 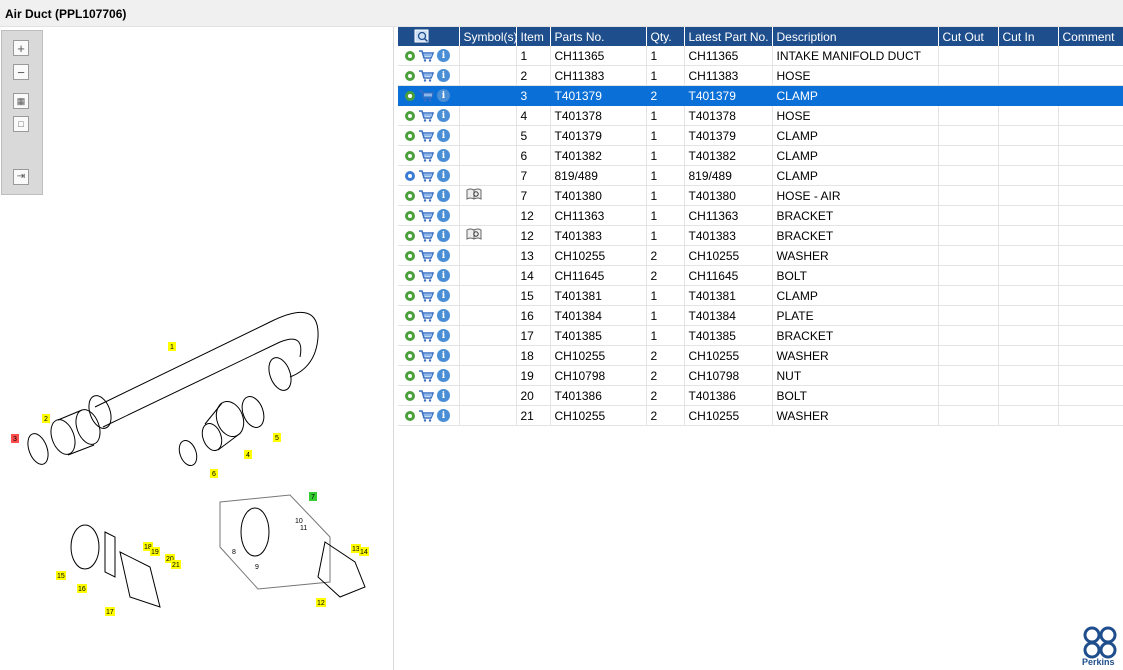 I want to click on table-row: i 13 CH10255 2 CH10255 WASHER, so click(x=760, y=255).